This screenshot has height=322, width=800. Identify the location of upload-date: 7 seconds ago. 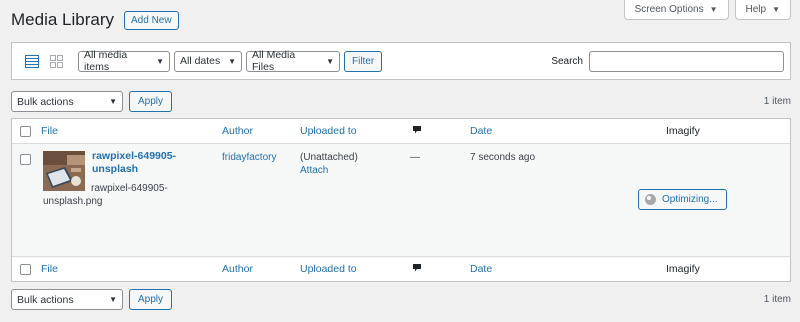
(503, 157).